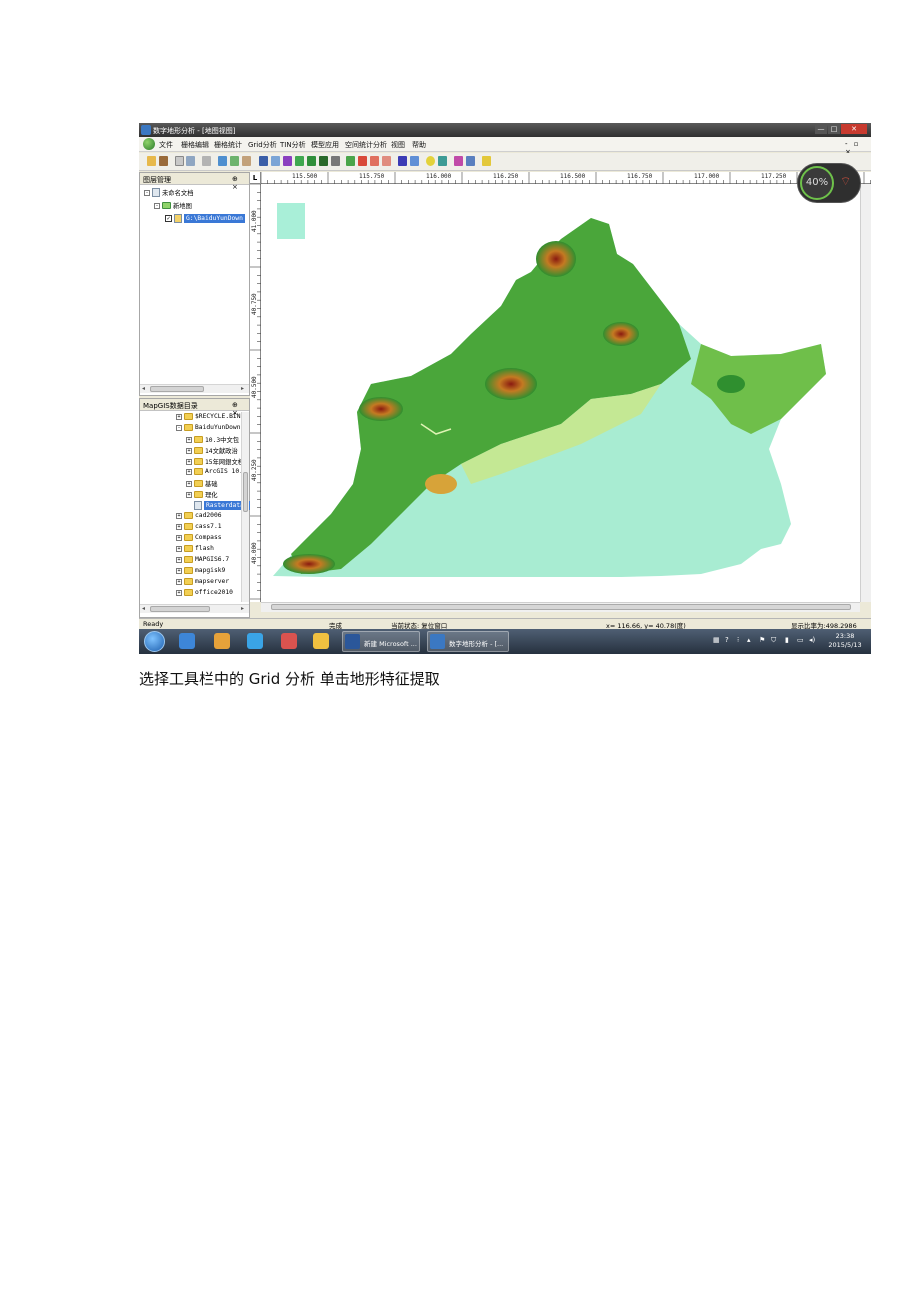 The width and height of the screenshot is (920, 1302). I want to click on ruler-label: 40.000, so click(254, 553).